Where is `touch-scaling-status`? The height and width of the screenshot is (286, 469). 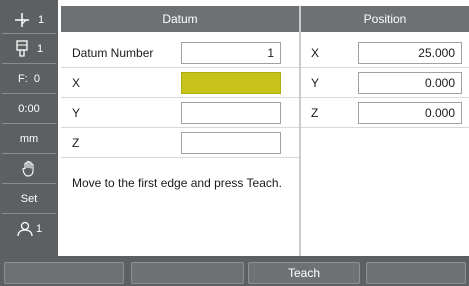 touch-scaling-status is located at coordinates (29, 169).